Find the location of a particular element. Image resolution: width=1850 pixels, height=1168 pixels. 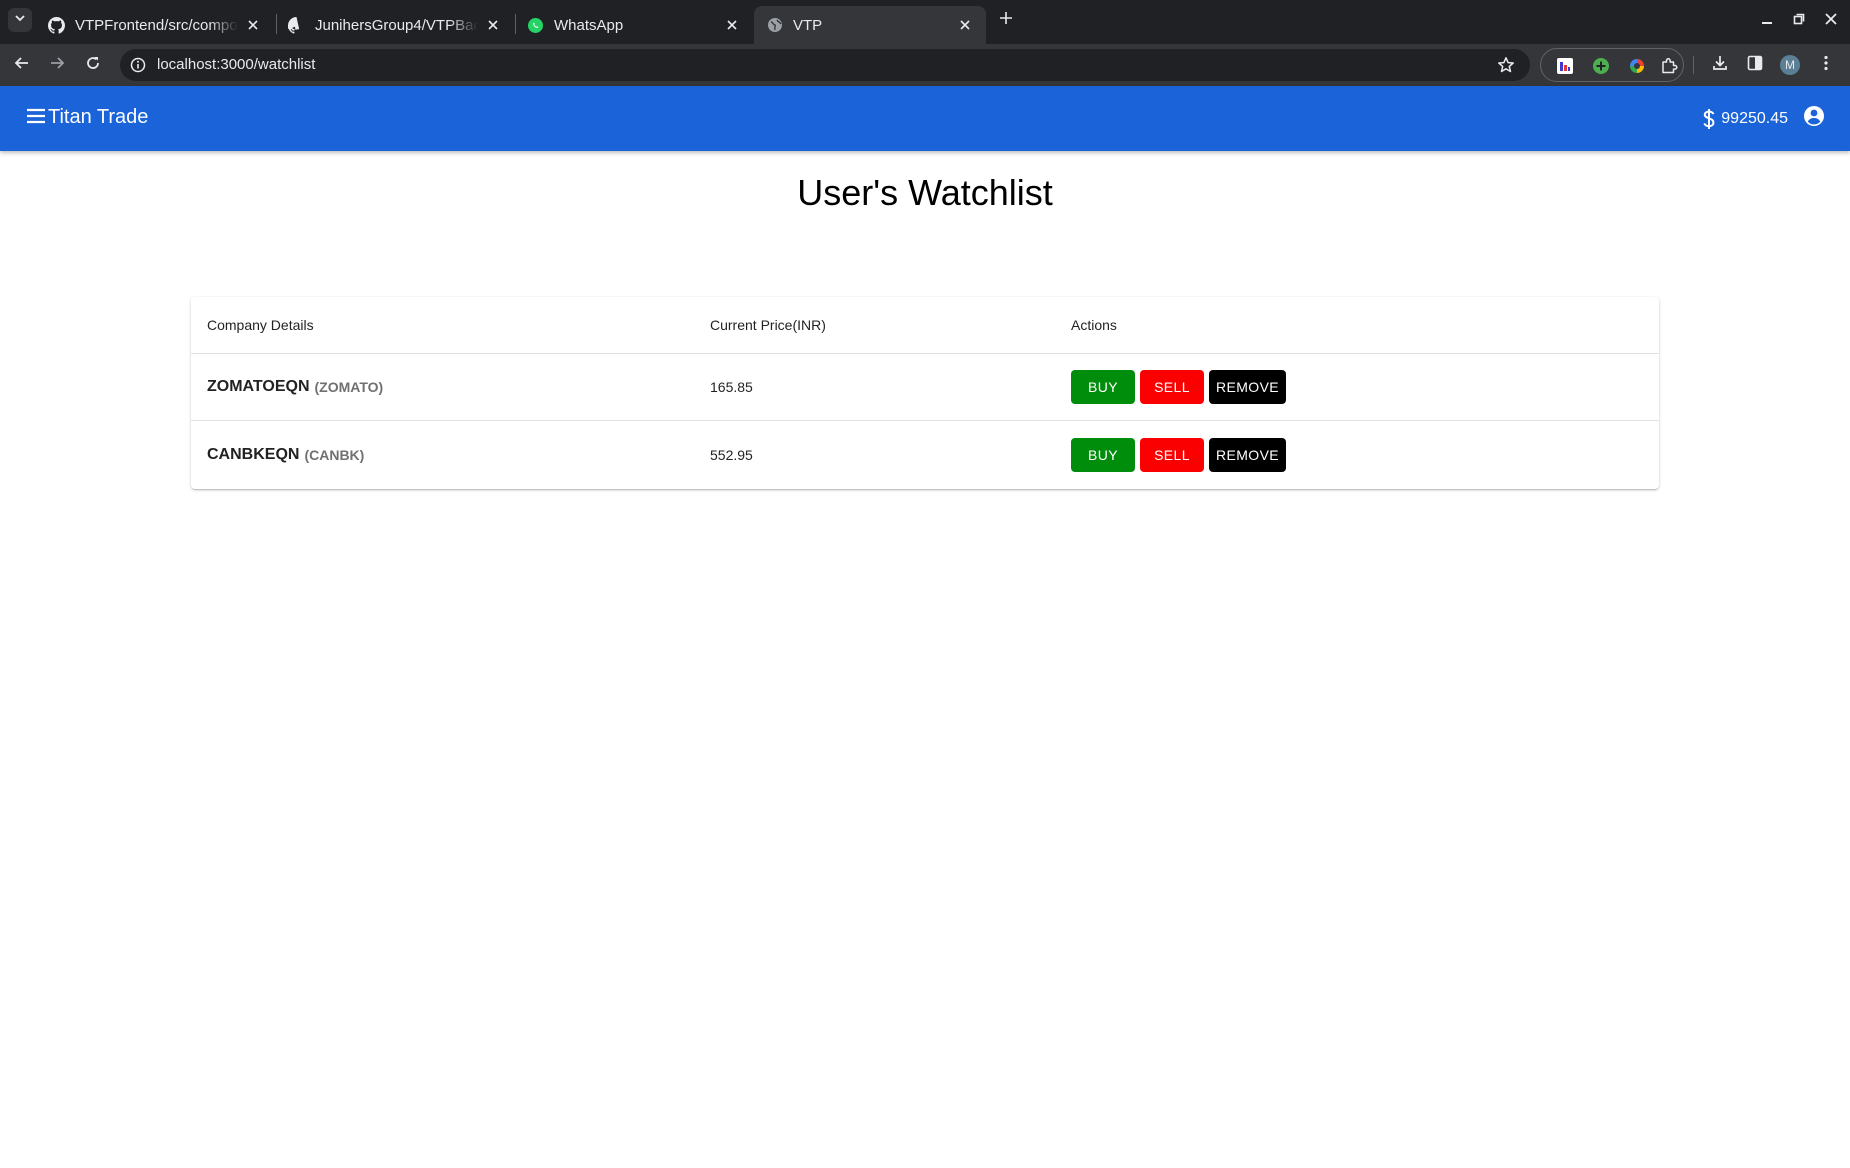

restore-icon is located at coordinates (1799, 21).